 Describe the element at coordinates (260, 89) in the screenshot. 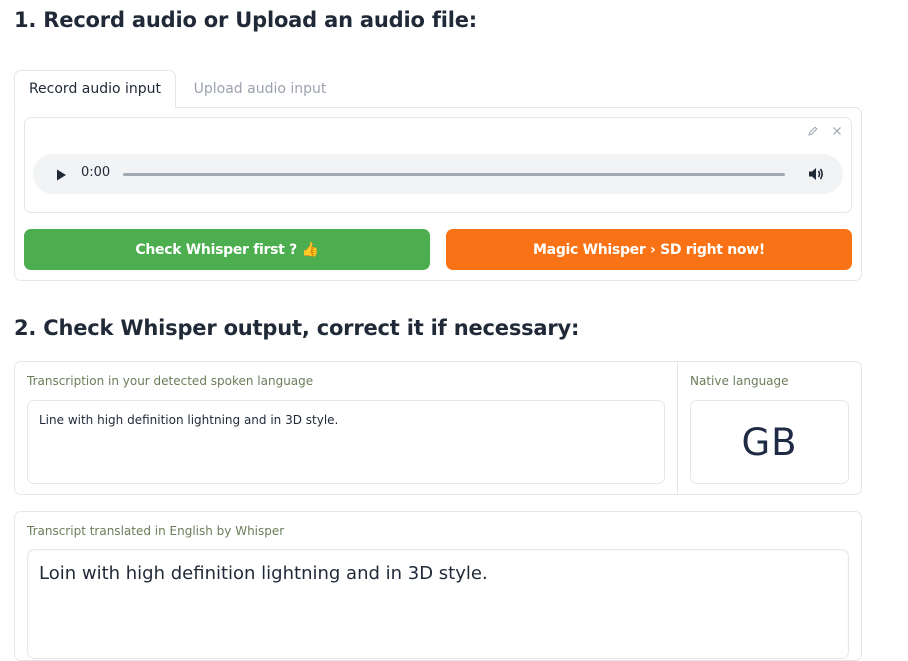

I see `tab-upload-audio: Upload audio input` at that location.